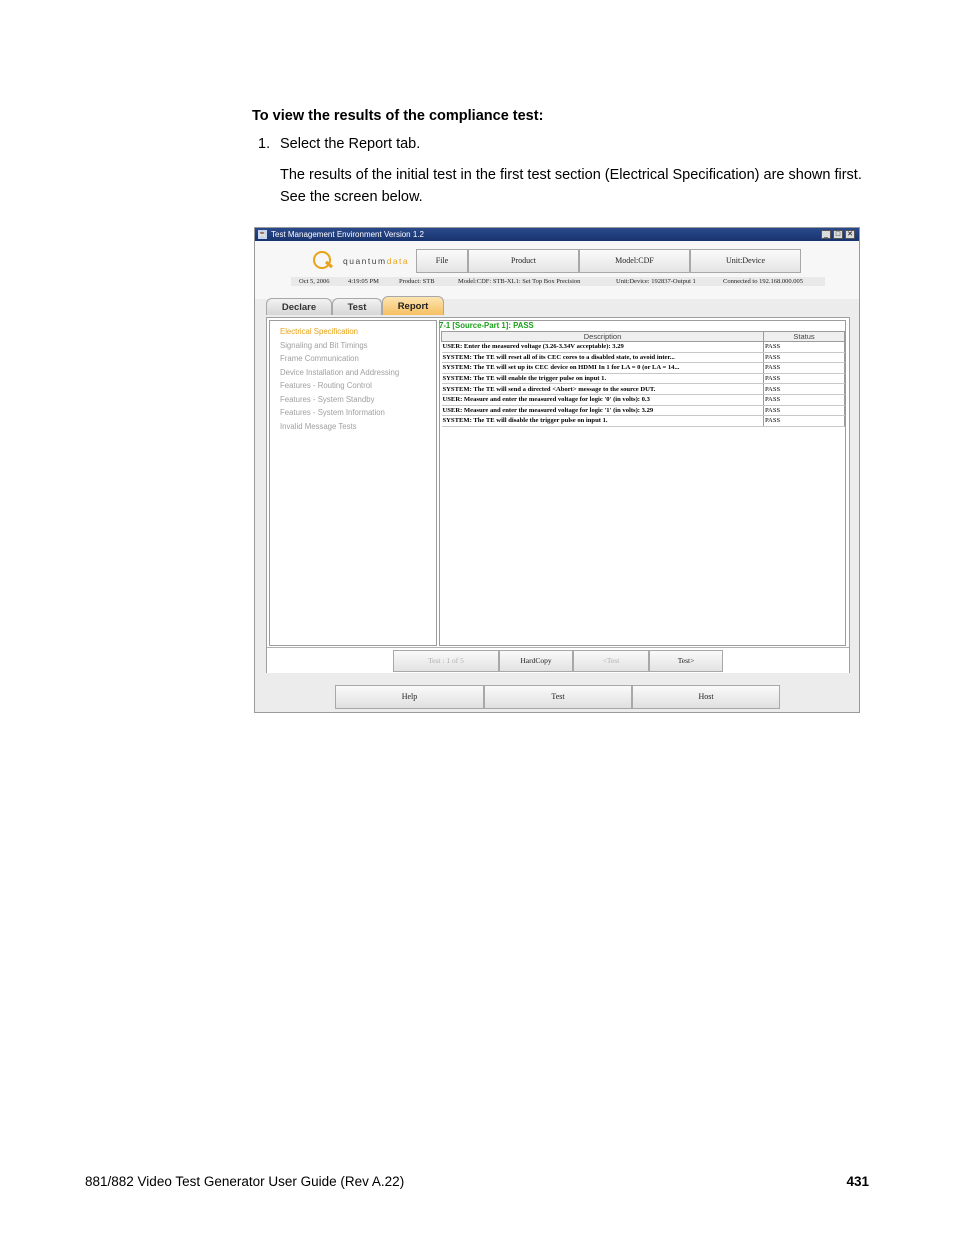 Image resolution: width=954 pixels, height=1235 pixels. Describe the element at coordinates (611, 661) in the screenshot. I see `prev-test-button: <Test` at that location.